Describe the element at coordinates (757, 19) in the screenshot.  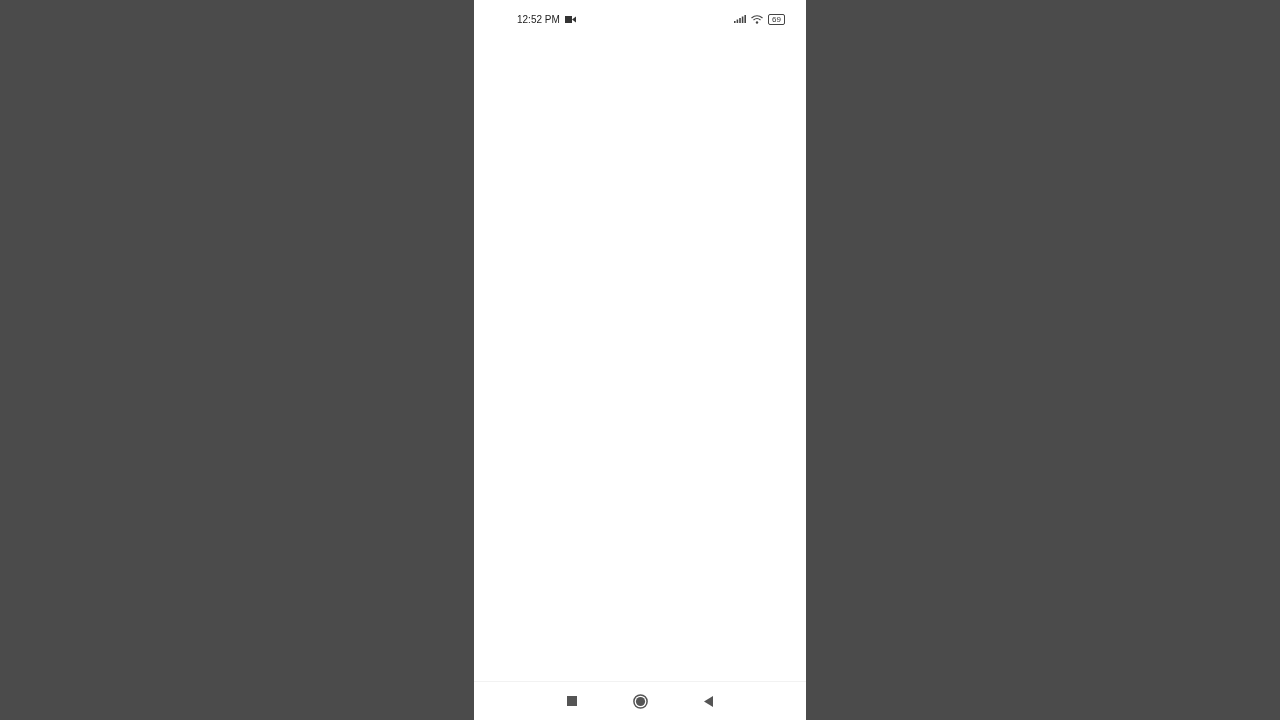
I see `wifi-icon` at that location.